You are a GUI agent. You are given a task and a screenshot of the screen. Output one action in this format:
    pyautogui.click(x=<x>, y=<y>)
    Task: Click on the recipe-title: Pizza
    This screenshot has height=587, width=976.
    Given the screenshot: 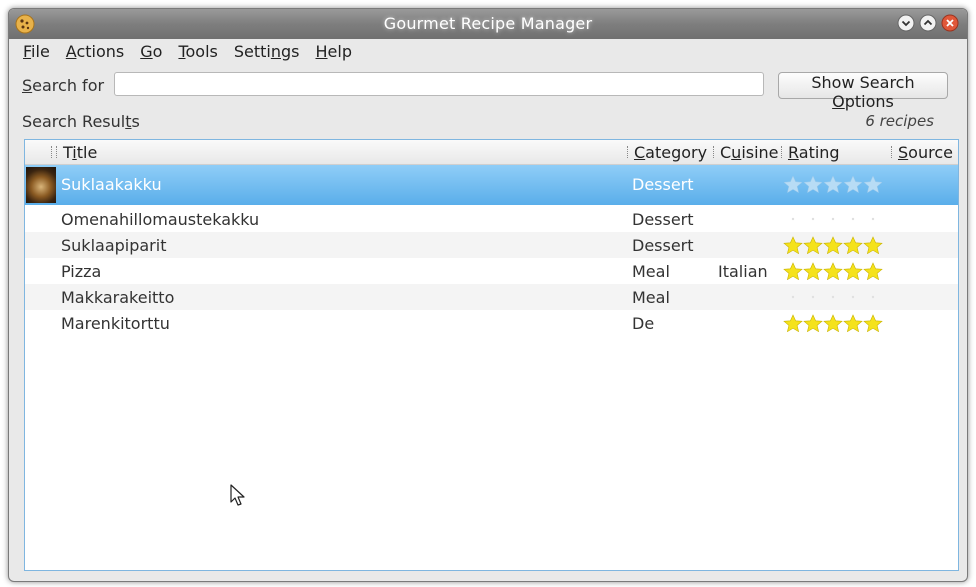 What is the action you would take?
    pyautogui.click(x=81, y=271)
    